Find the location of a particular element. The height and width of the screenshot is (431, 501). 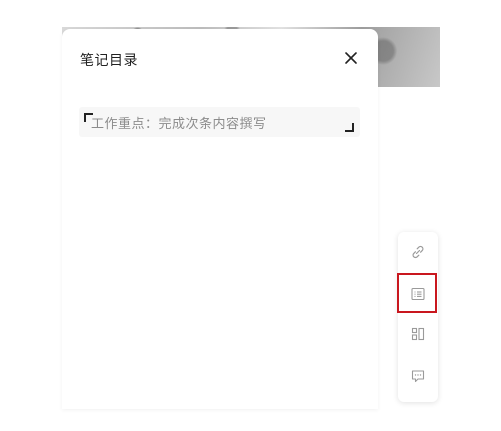

toc-item: 工作重点：完成次条内容撰写 is located at coordinates (219, 122).